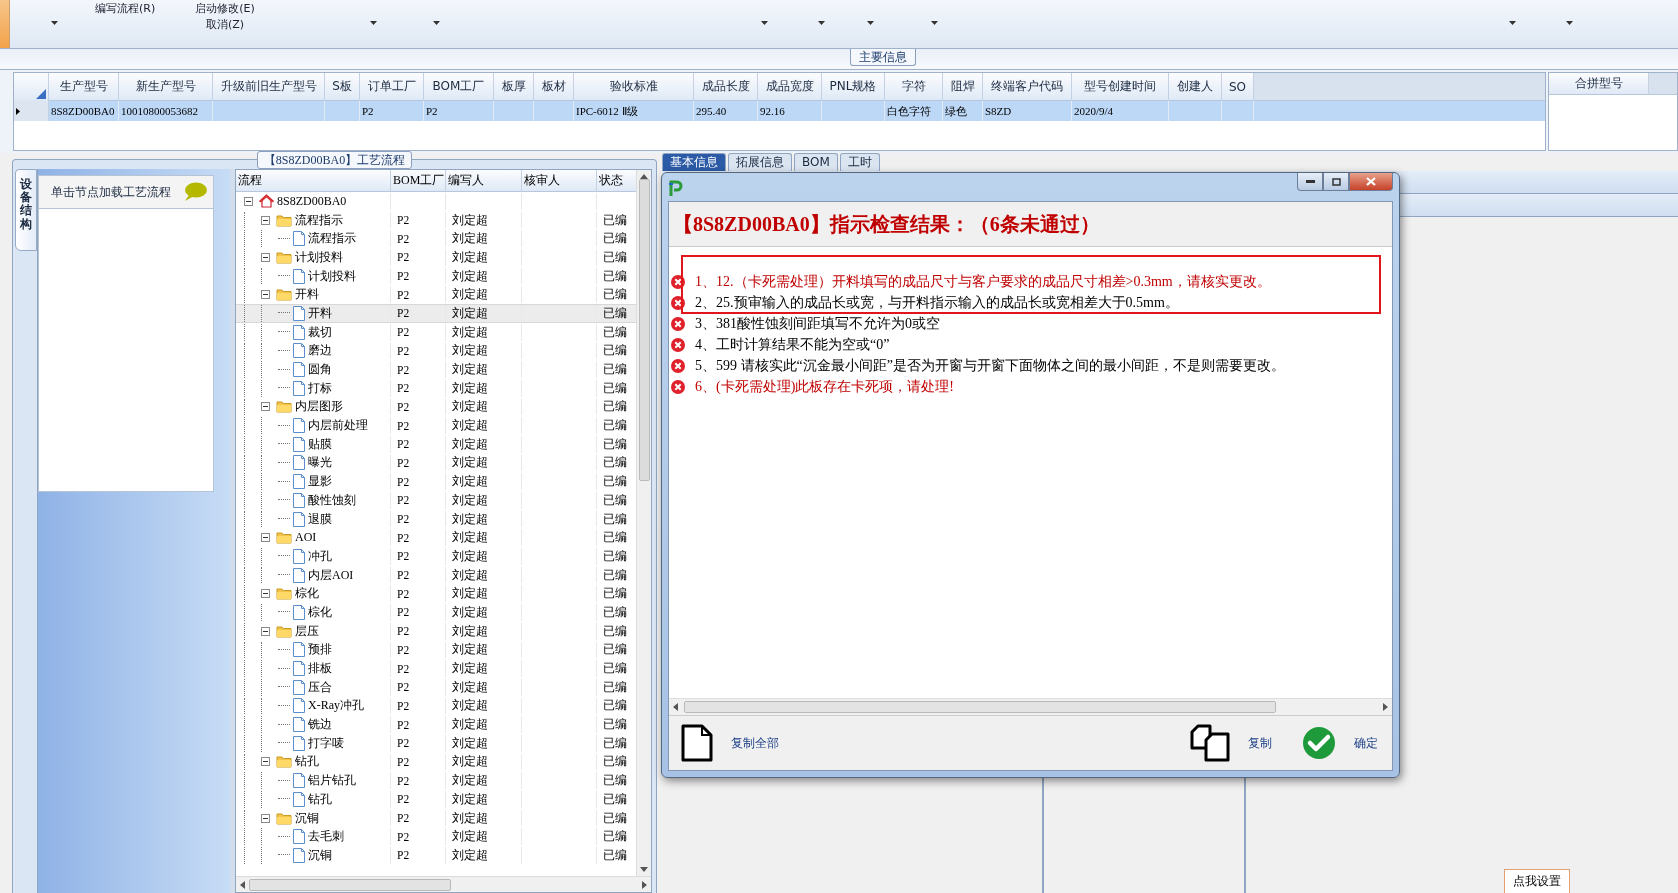 Image resolution: width=1678 pixels, height=893 pixels. I want to click on column-header: SO, so click(1238, 87).